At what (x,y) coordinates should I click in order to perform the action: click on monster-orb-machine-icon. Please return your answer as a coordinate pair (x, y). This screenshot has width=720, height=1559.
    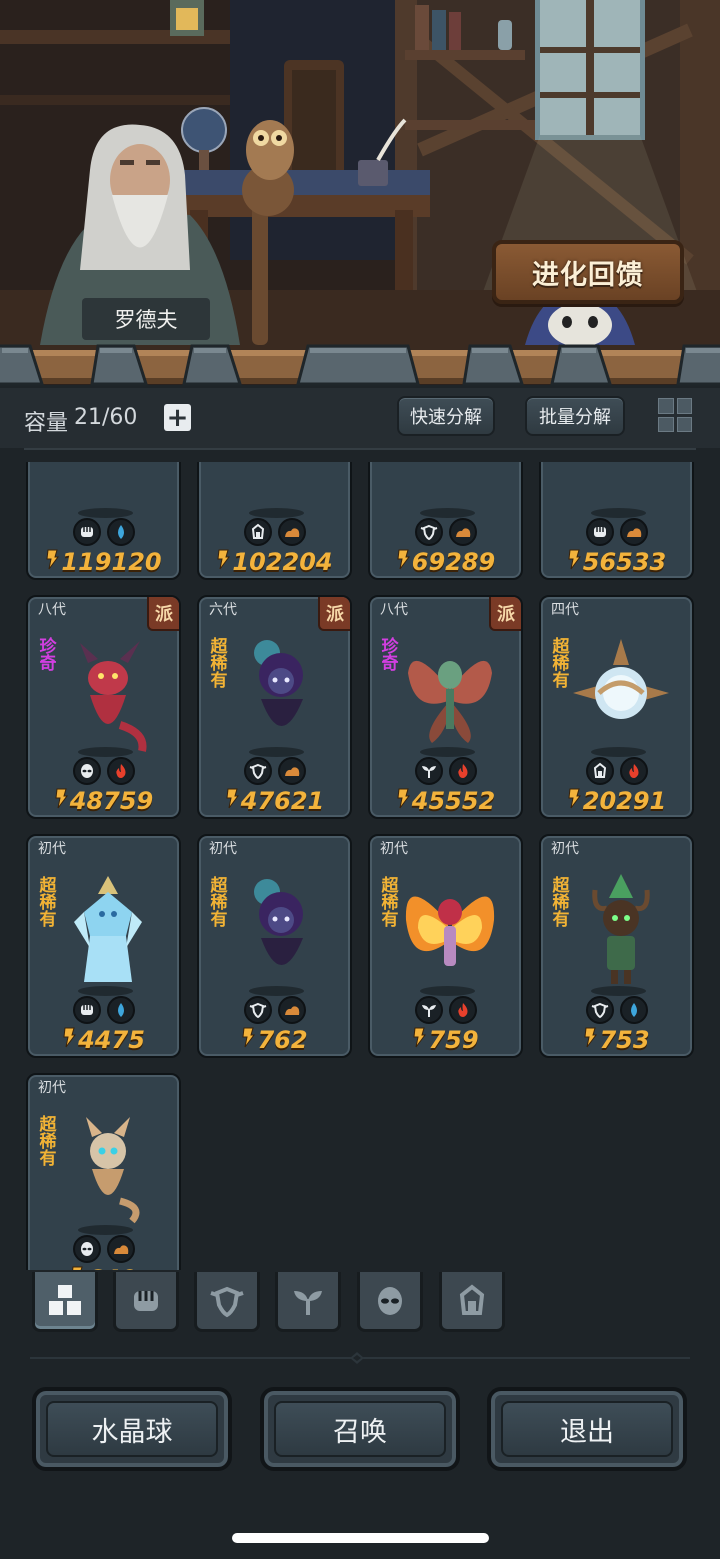
    Looking at the image, I should click on (621, 679).